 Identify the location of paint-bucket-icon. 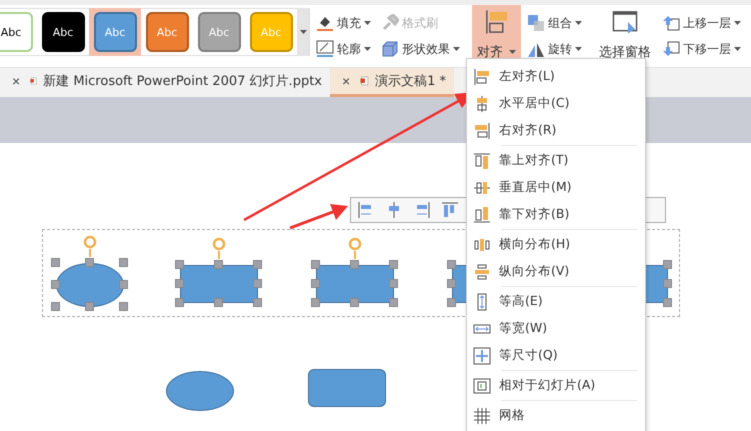
(325, 23).